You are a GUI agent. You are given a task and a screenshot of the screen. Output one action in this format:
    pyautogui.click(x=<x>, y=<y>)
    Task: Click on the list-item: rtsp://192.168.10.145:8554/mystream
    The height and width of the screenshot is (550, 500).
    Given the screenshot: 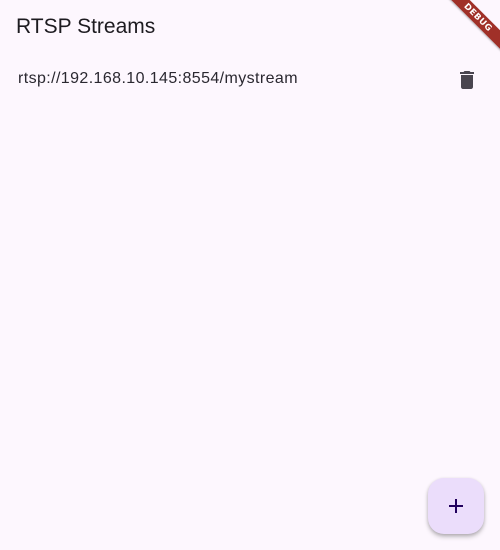 What is the action you would take?
    pyautogui.click(x=250, y=80)
    